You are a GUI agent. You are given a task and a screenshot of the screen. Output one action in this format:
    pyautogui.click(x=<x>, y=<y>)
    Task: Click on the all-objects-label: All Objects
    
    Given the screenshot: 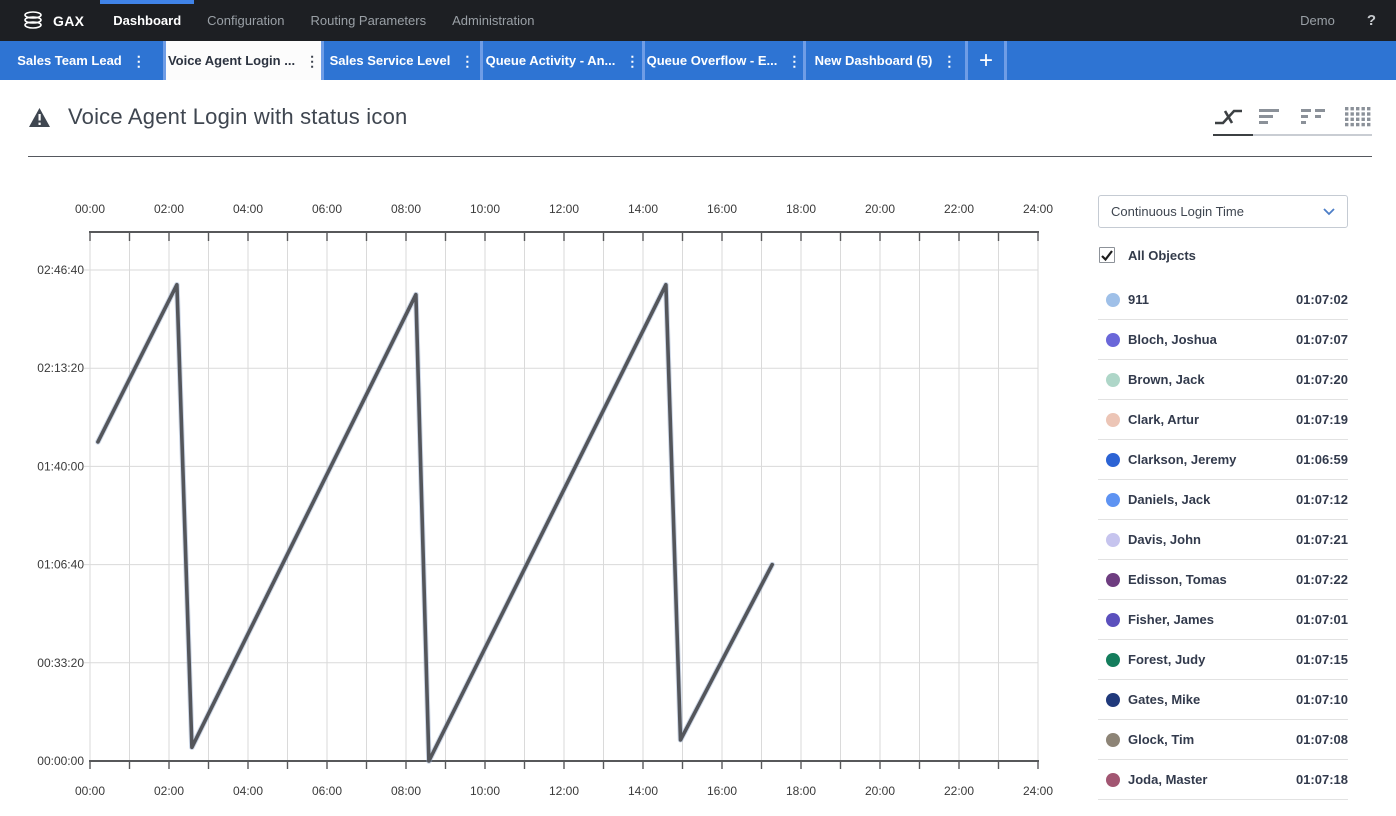 What is the action you would take?
    pyautogui.click(x=1162, y=255)
    